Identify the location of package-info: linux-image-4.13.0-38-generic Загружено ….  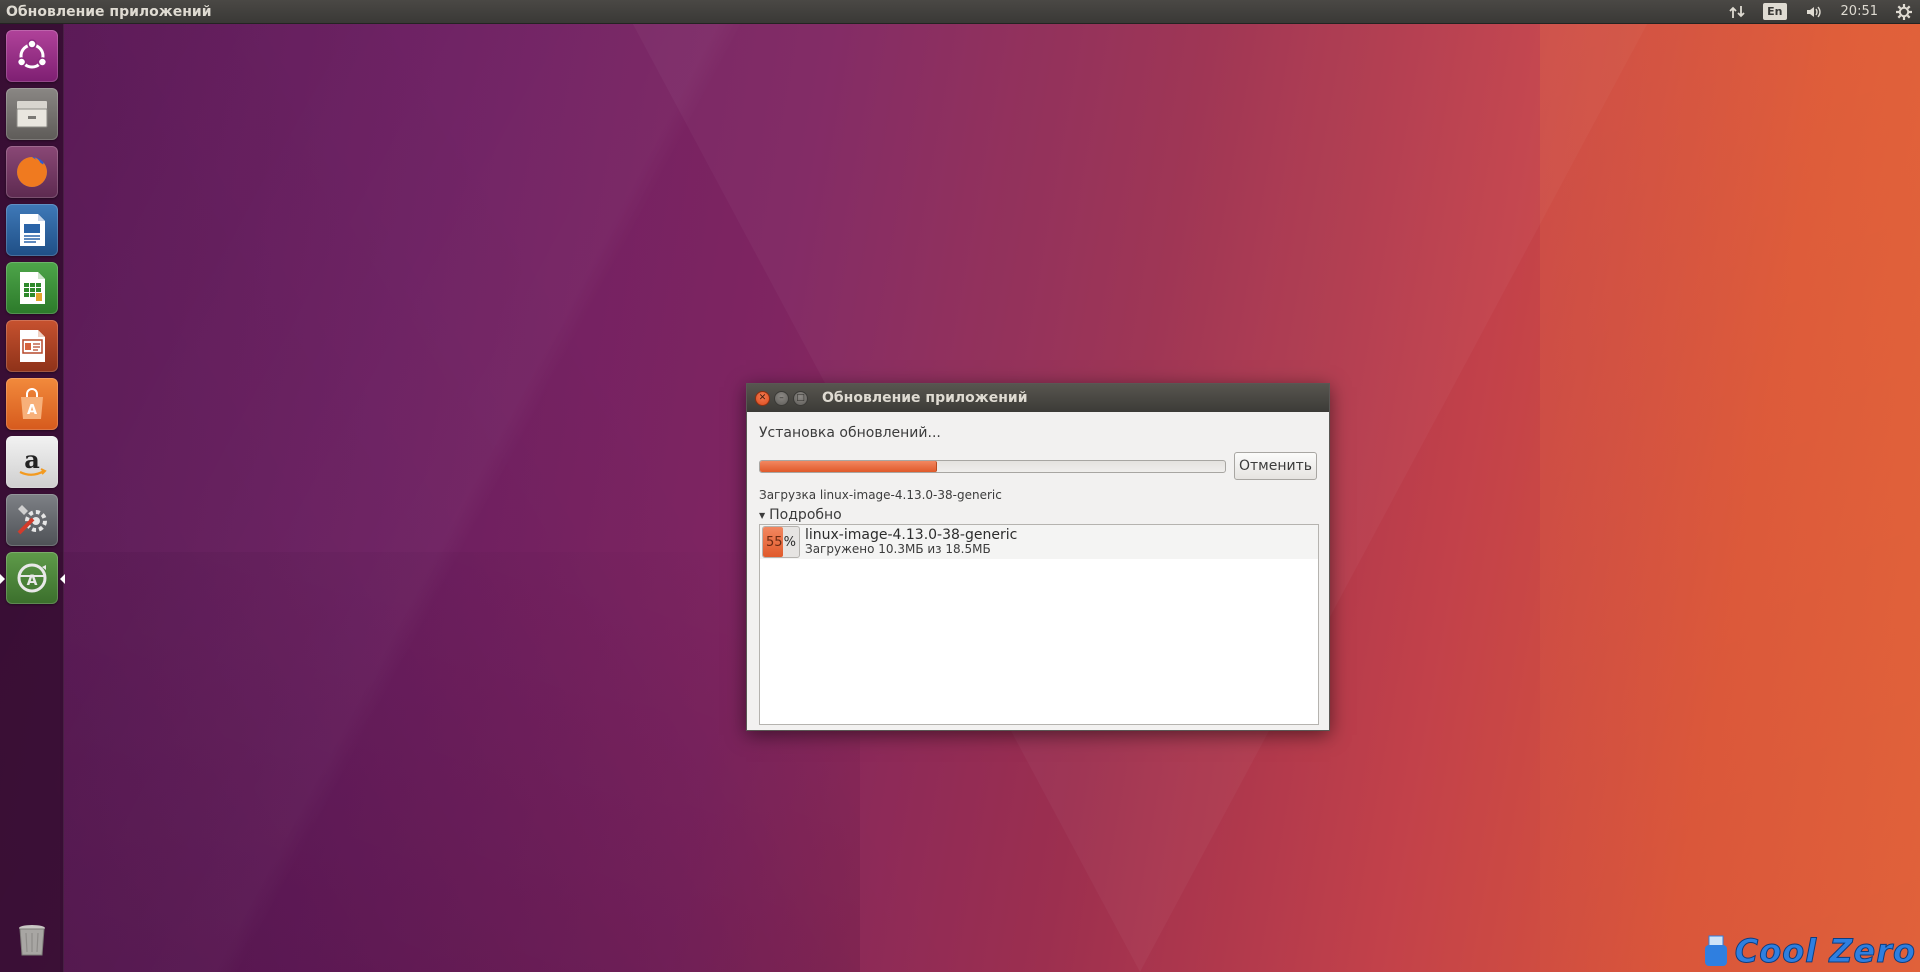
(911, 541).